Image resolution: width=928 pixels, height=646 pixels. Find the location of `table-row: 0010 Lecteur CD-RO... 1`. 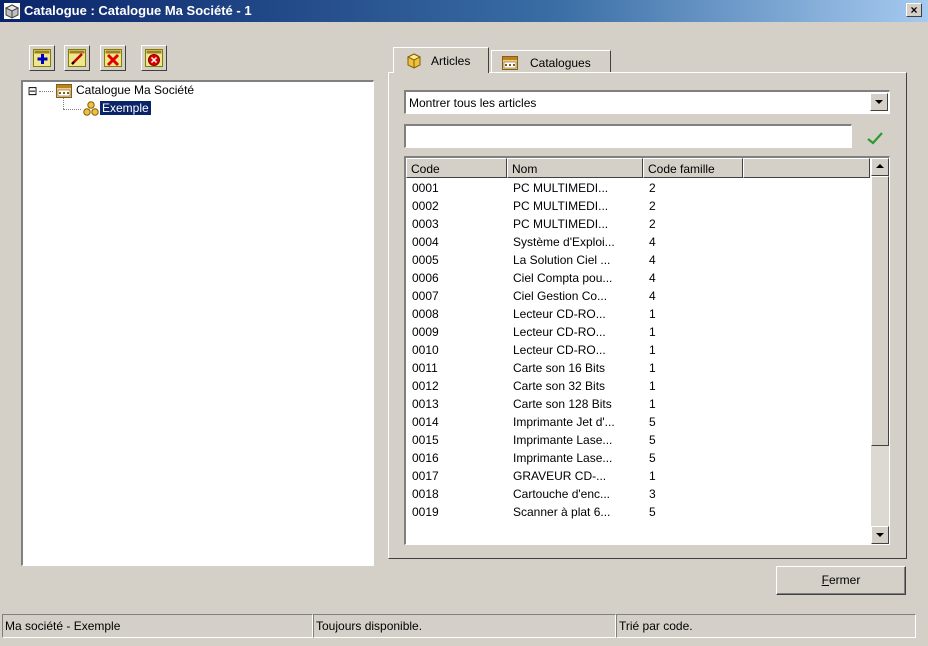

table-row: 0010 Lecteur CD-RO... 1 is located at coordinates (638, 350).